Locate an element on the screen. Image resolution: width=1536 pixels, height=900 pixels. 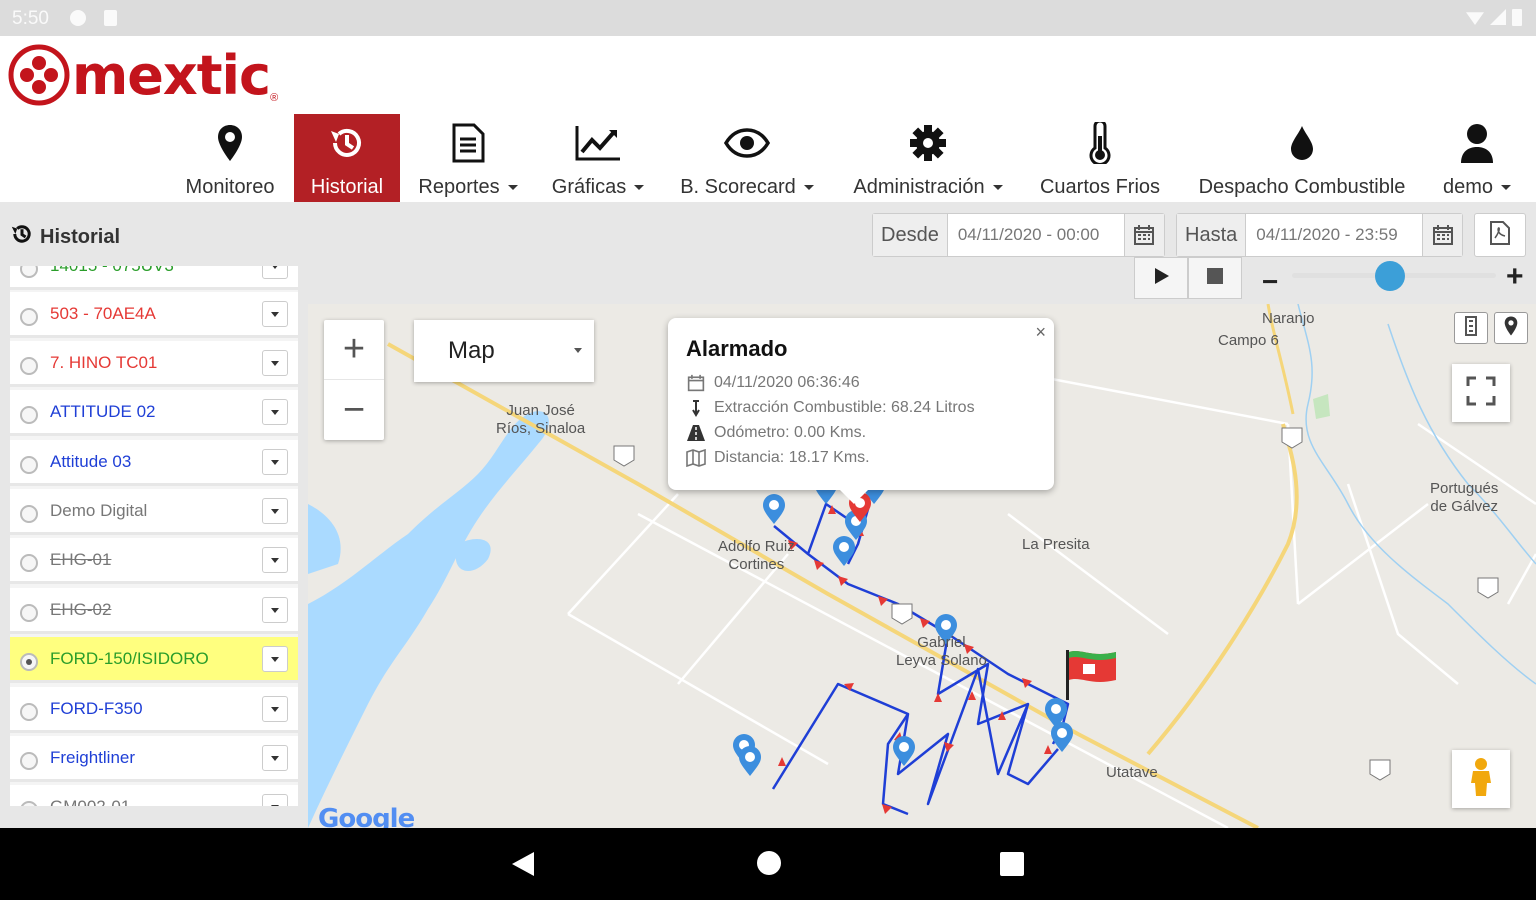
place-label: Naranjo is located at coordinates (1288, 318).